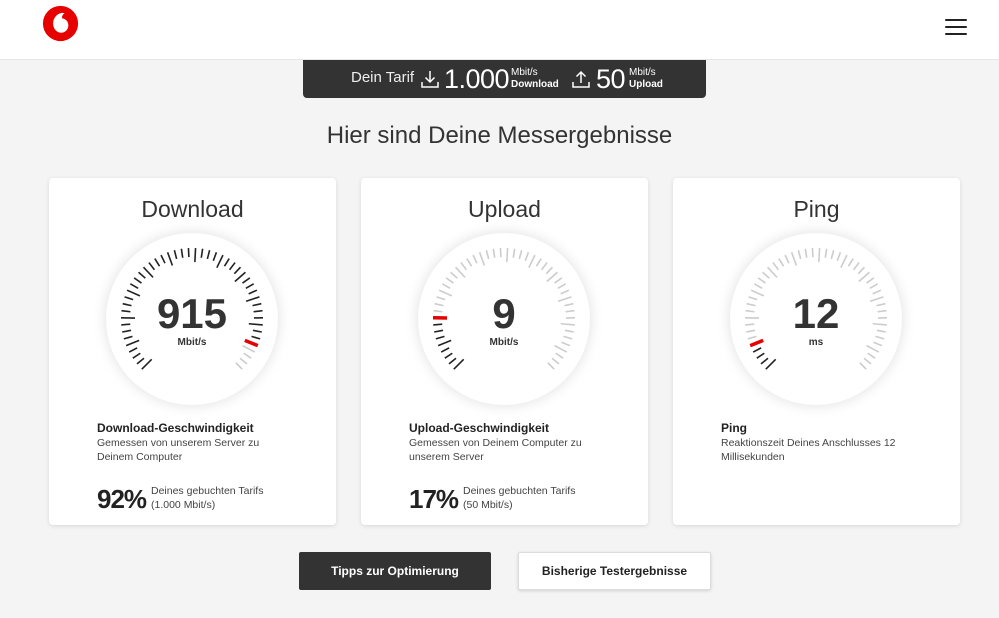  I want to click on tariff-download-value: 1.000, so click(477, 79).